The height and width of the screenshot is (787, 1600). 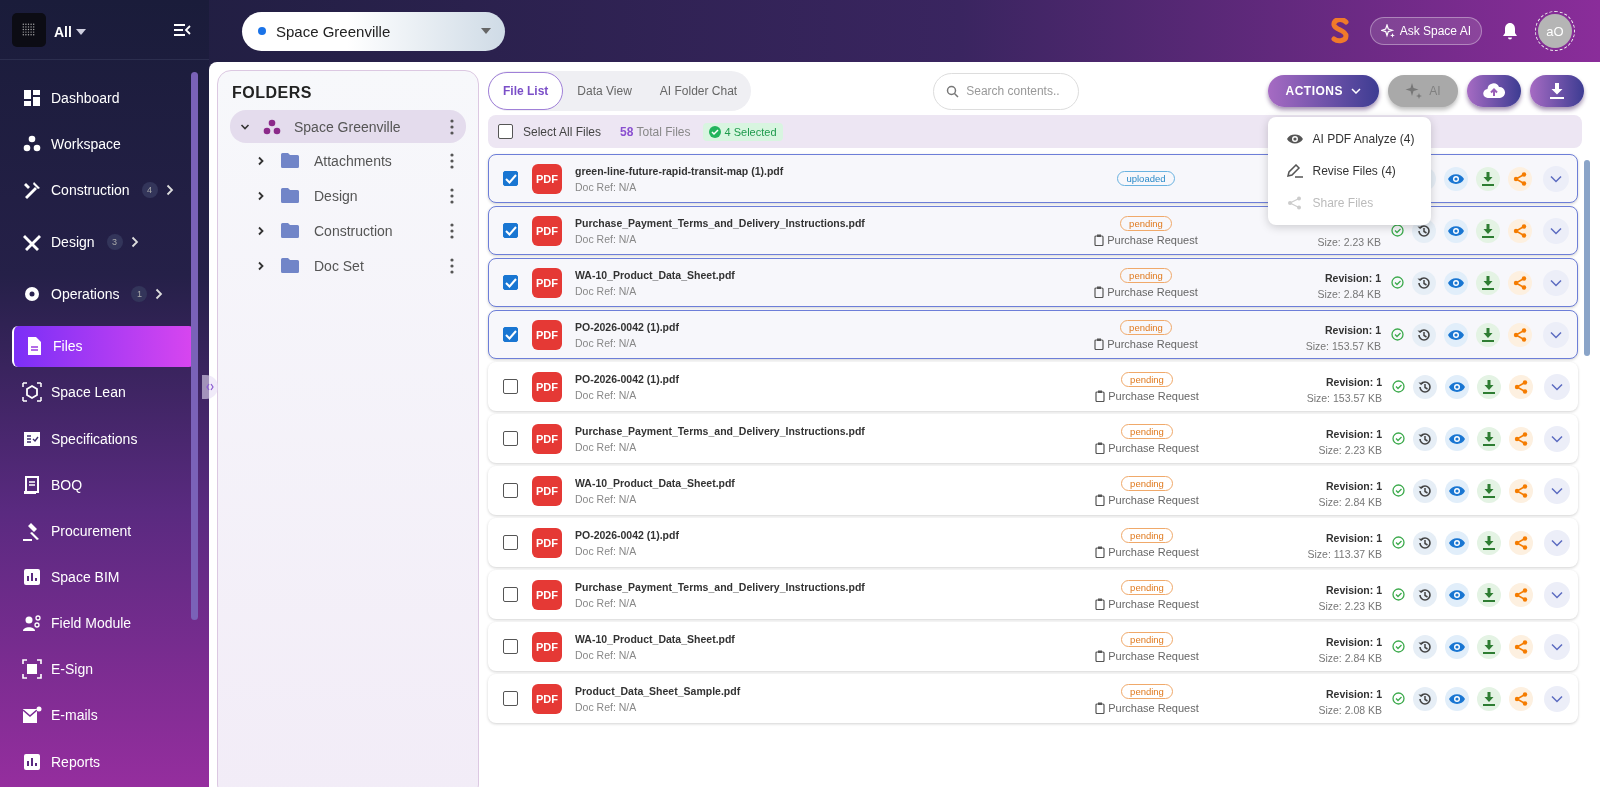 What do you see at coordinates (353, 160) in the screenshot?
I see `folder-name: Attachments` at bounding box center [353, 160].